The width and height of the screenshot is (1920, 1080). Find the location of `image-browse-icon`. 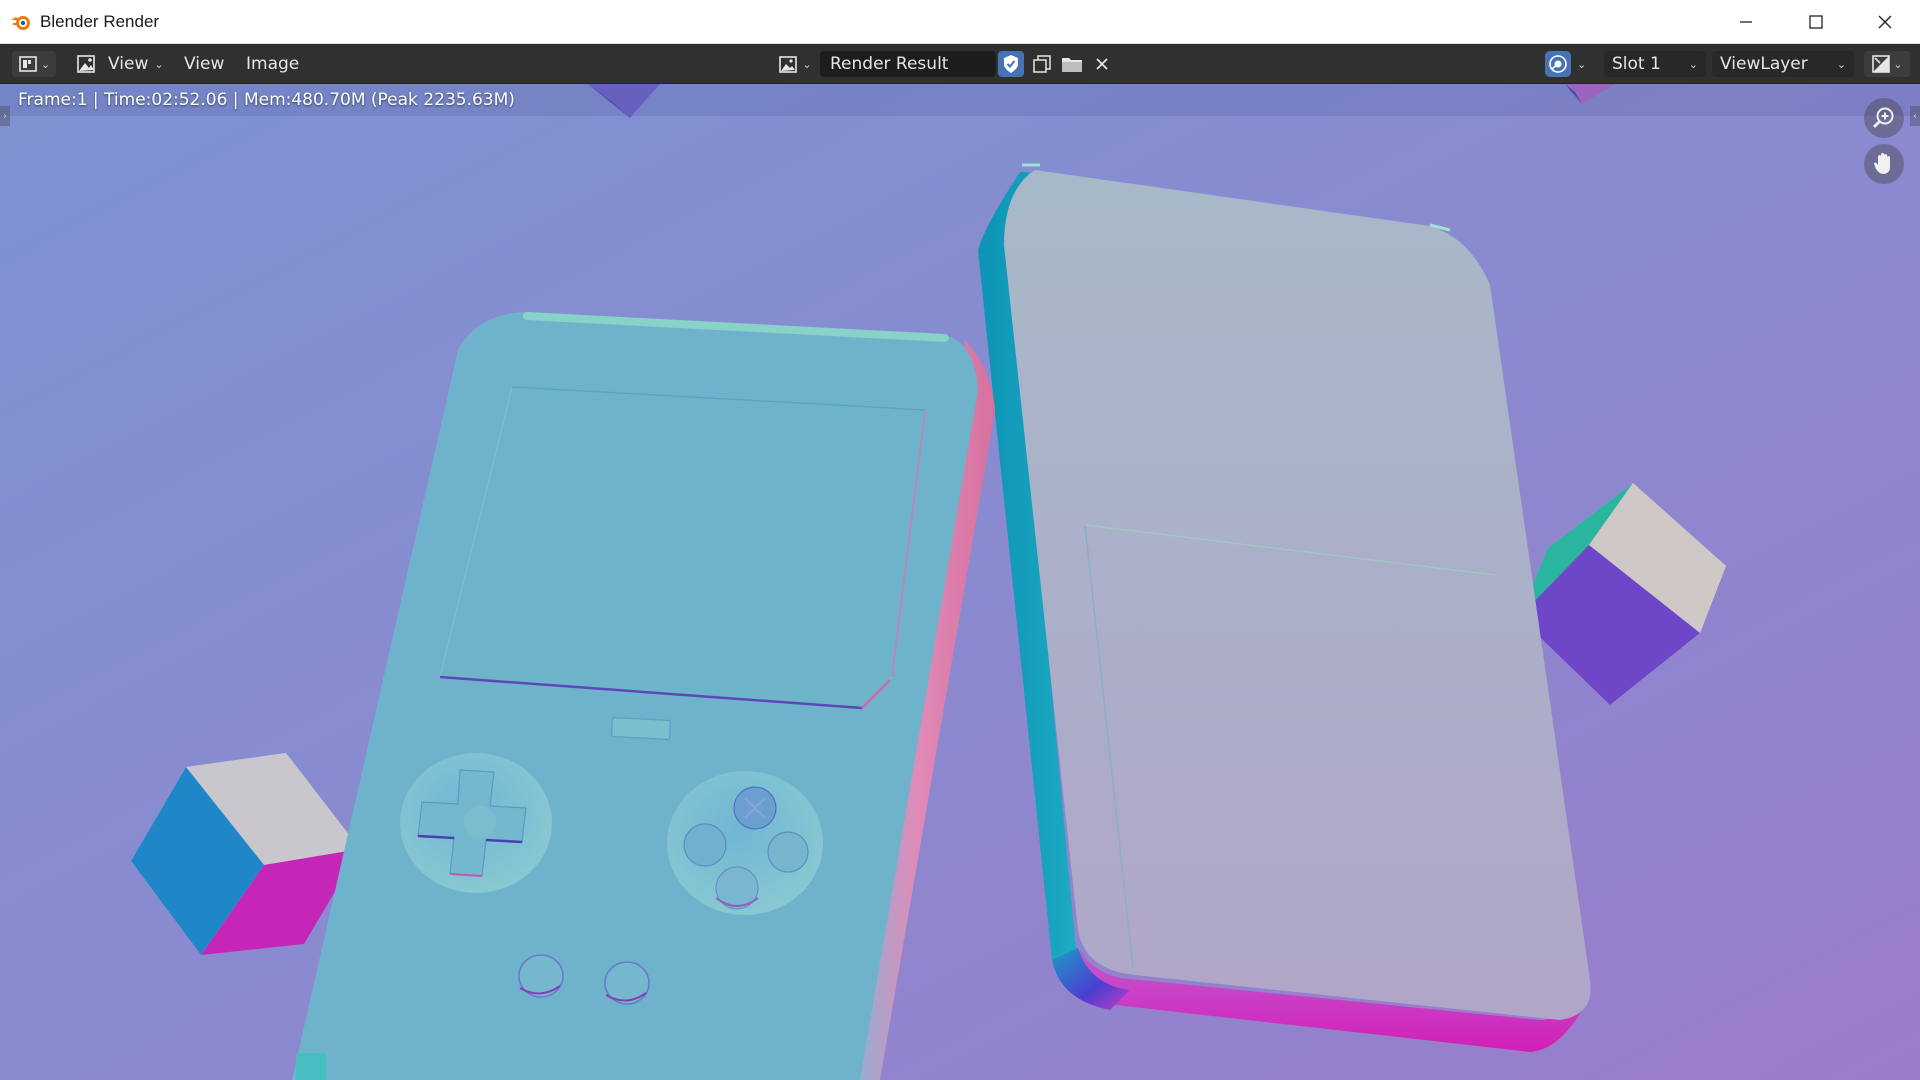

image-browse-icon is located at coordinates (788, 64).